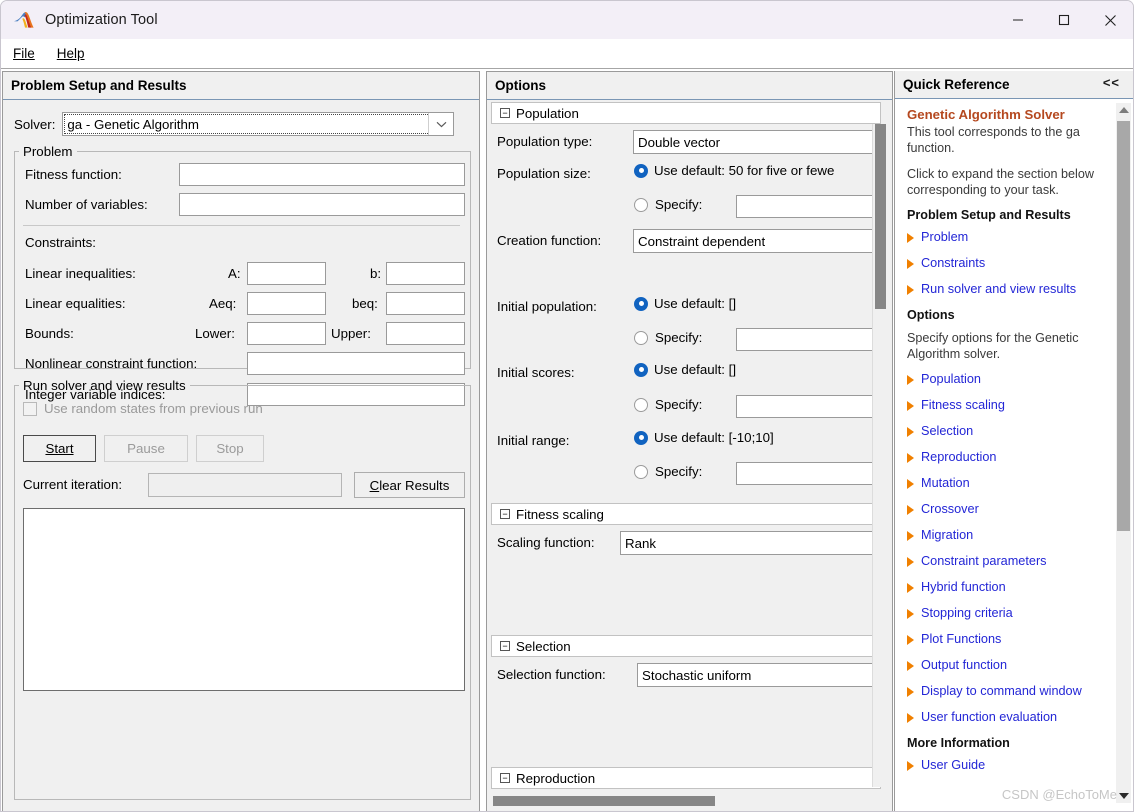  What do you see at coordinates (1005, 639) in the screenshot?
I see `qr-link-plot-functions: Plot Functions` at bounding box center [1005, 639].